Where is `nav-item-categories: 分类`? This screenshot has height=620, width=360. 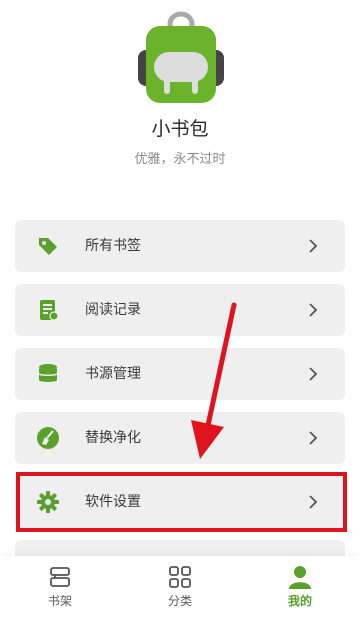
nav-item-categories: 分类 is located at coordinates (180, 589).